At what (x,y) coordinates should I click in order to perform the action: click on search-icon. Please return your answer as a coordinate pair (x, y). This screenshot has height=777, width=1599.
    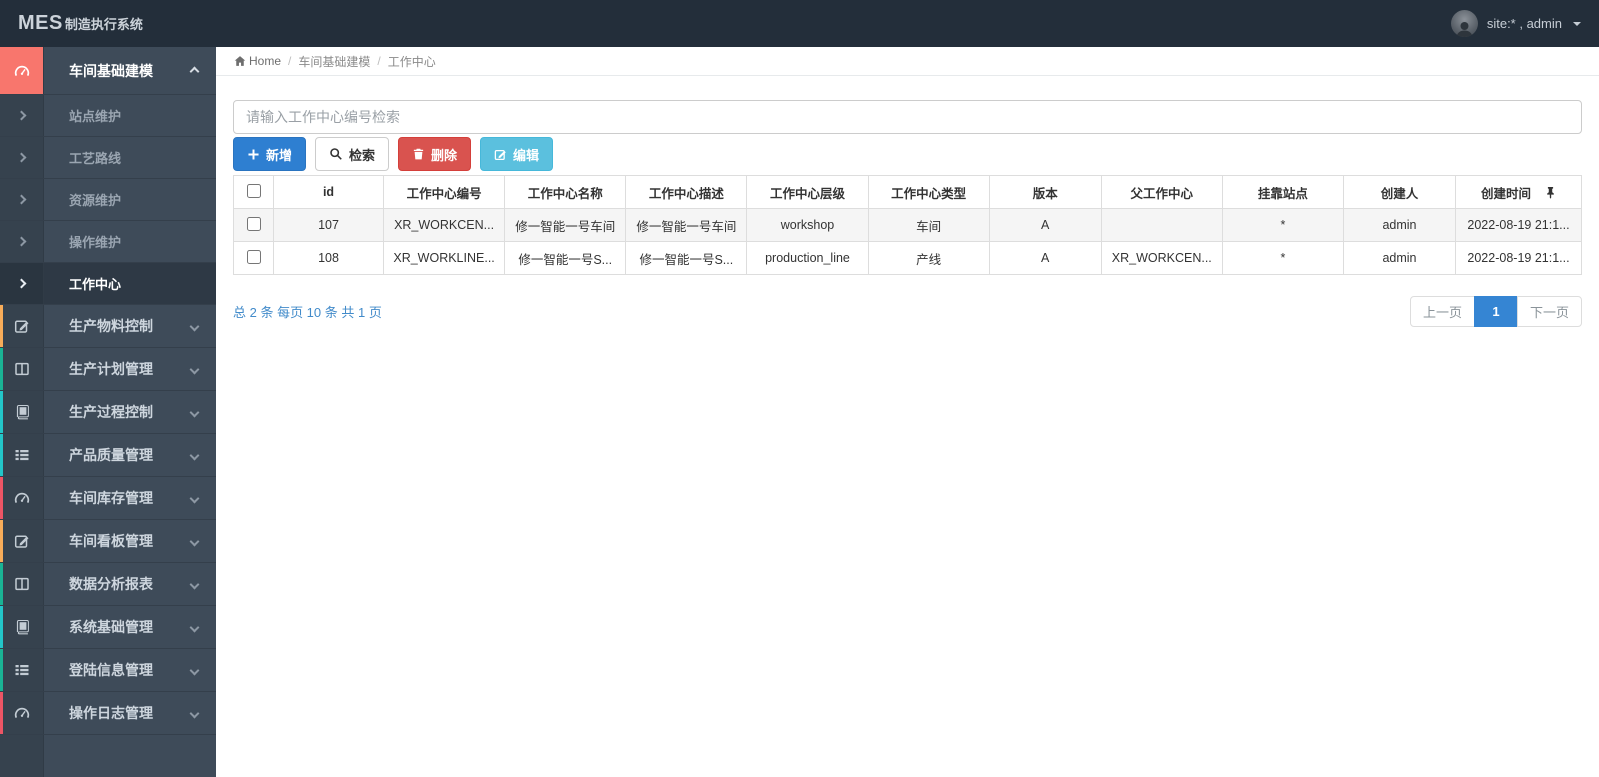
    Looking at the image, I should click on (336, 154).